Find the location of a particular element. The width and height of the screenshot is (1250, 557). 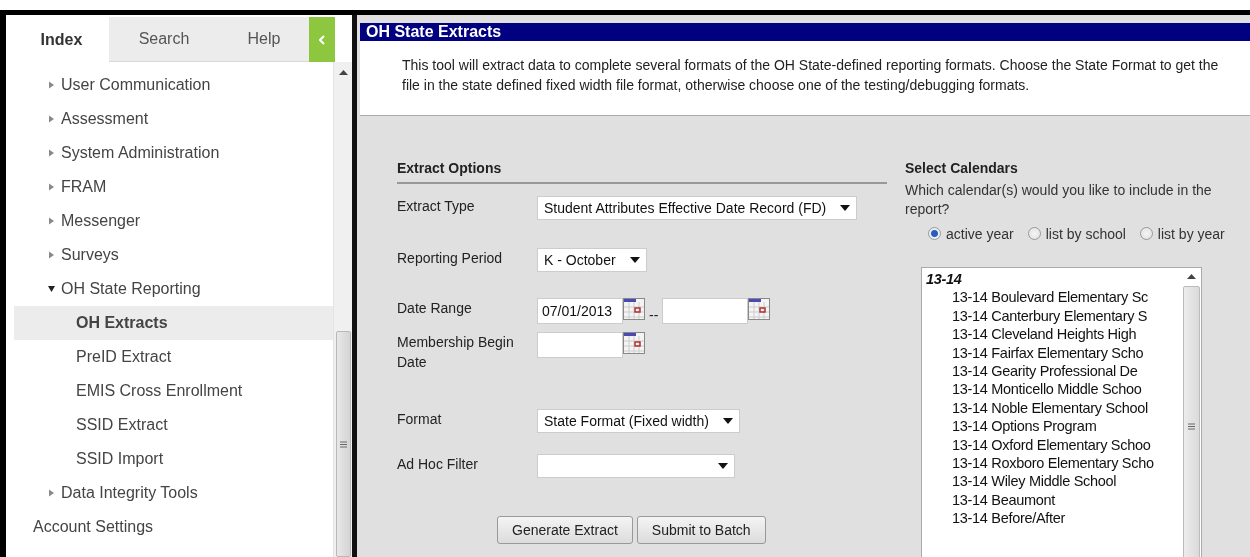

tree-folder: Surveys is located at coordinates (173, 255).